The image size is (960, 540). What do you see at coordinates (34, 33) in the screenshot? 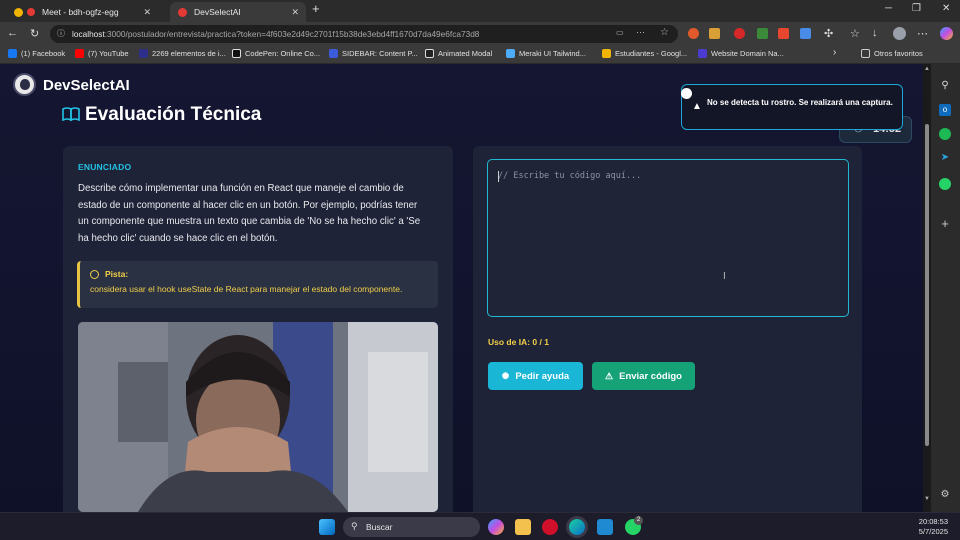
I see `reload-icon: ↻` at bounding box center [34, 33].